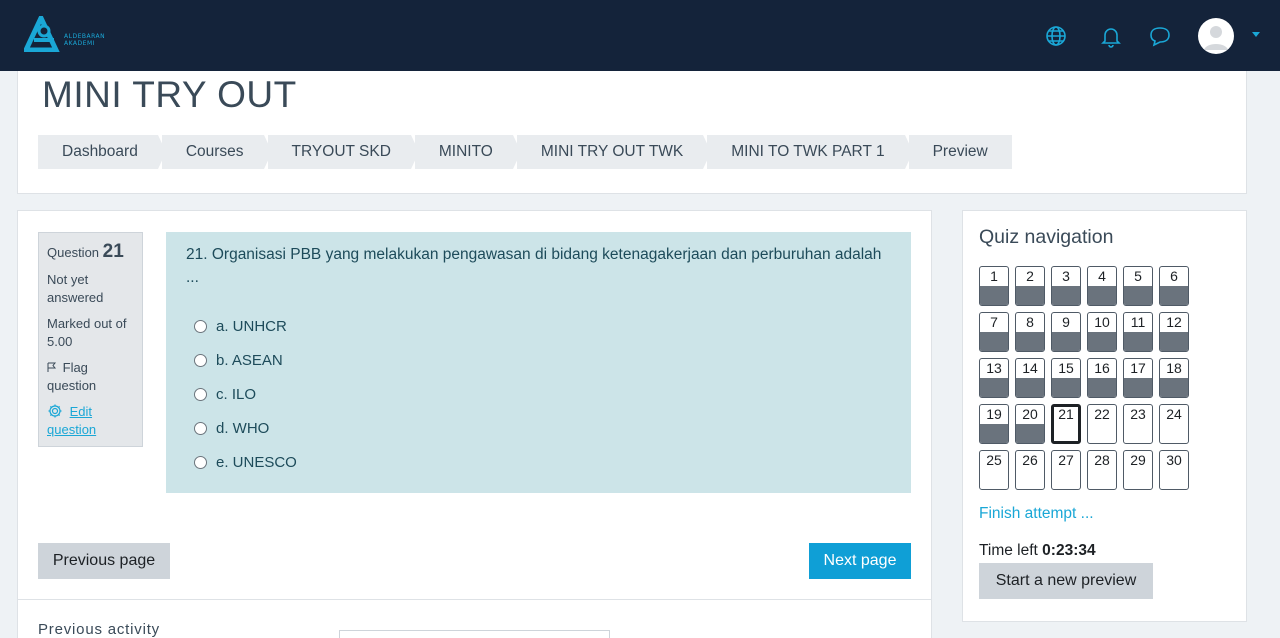  Describe the element at coordinates (200, 394) in the screenshot. I see `answer-radio-c` at that location.